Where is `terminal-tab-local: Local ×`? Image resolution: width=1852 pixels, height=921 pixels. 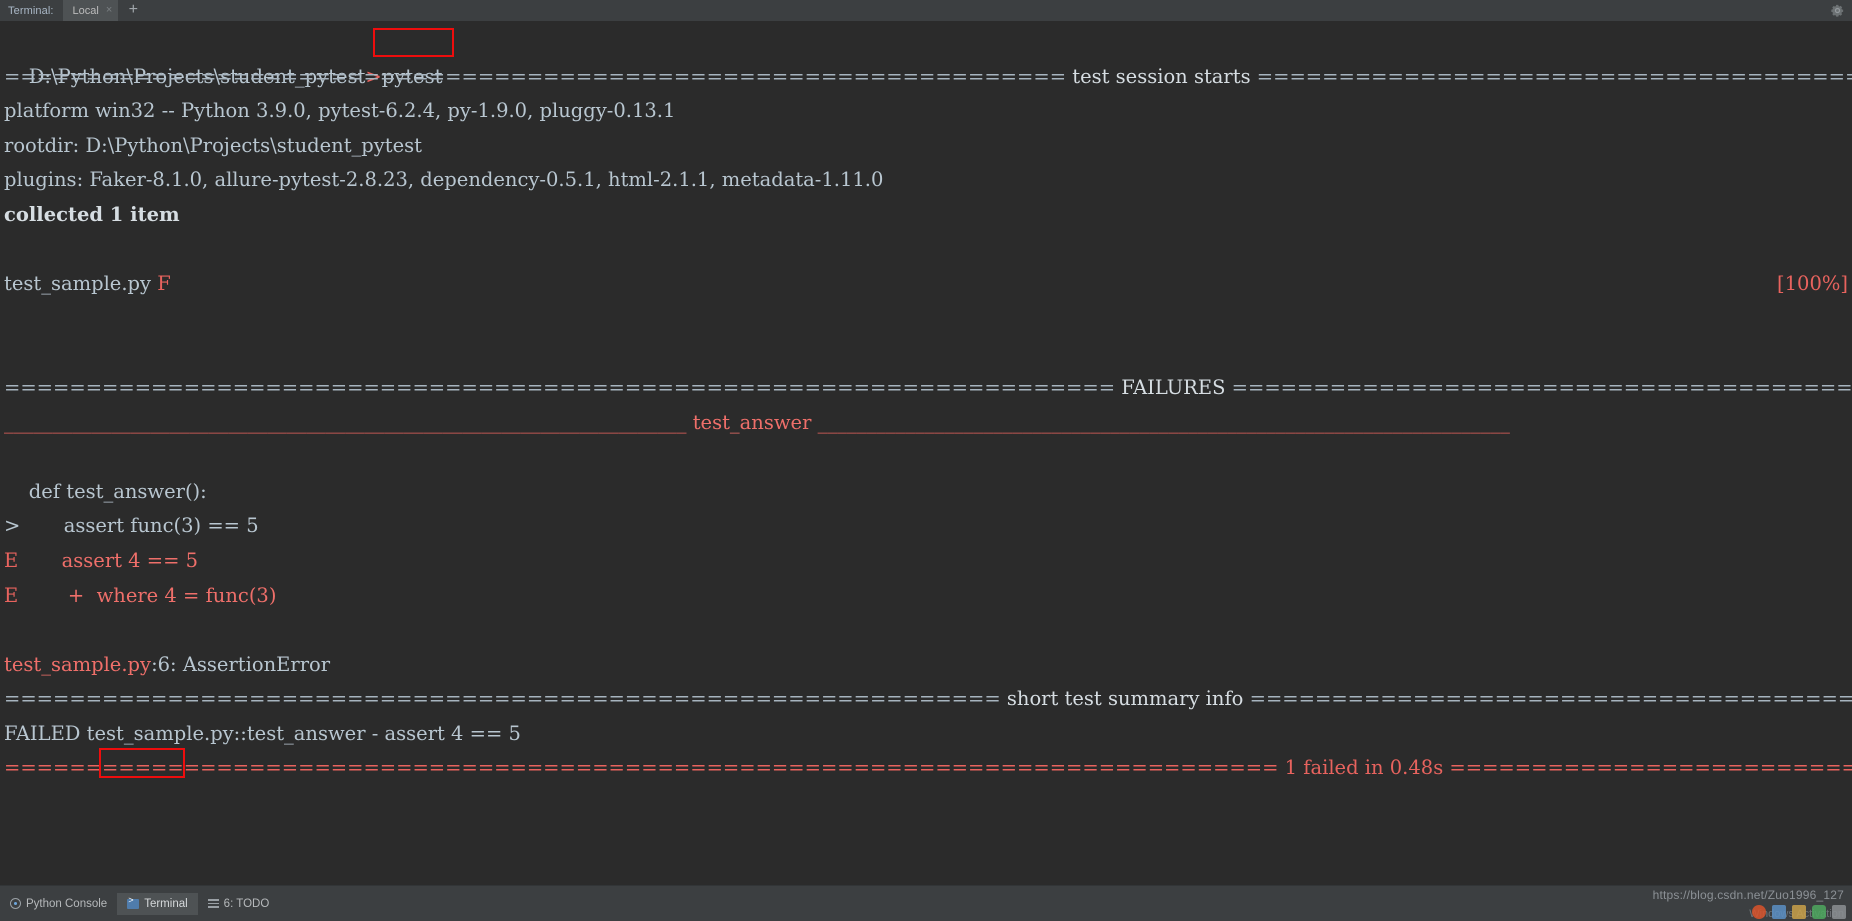
terminal-tab-local: Local × is located at coordinates (90, 10).